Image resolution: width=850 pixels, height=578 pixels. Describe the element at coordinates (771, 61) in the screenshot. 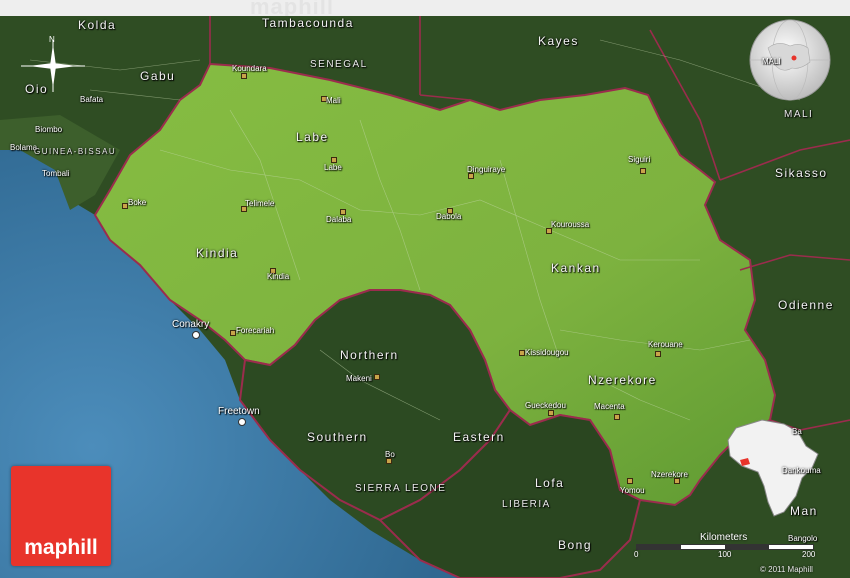

I see `country-mali-small: MALI` at that location.